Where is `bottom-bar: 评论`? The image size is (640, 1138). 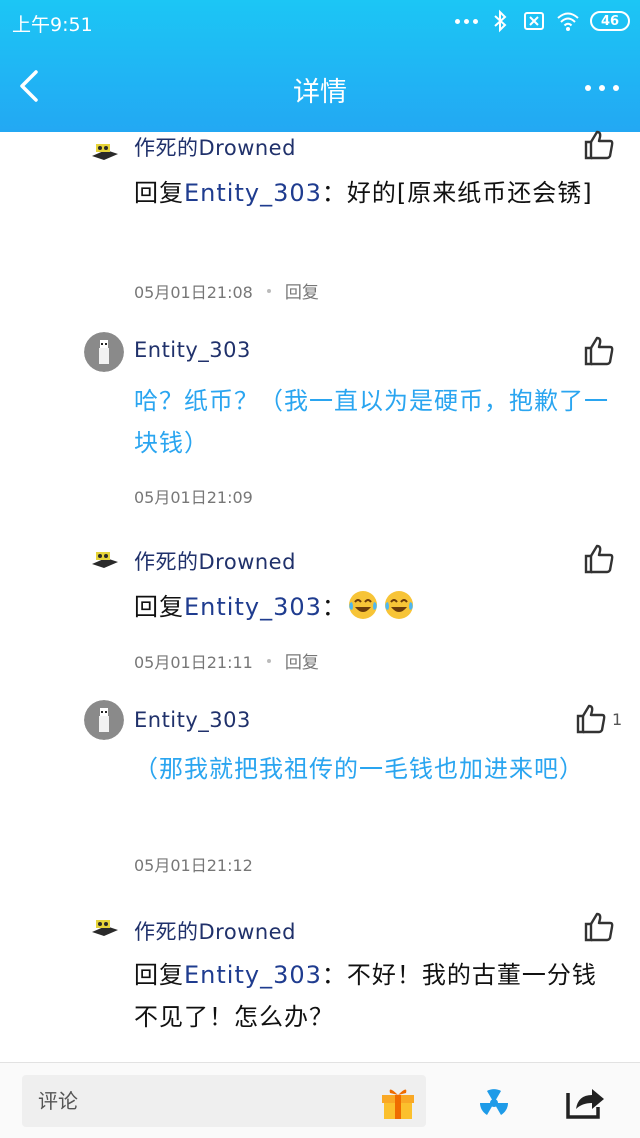 bottom-bar: 评论 is located at coordinates (320, 1100).